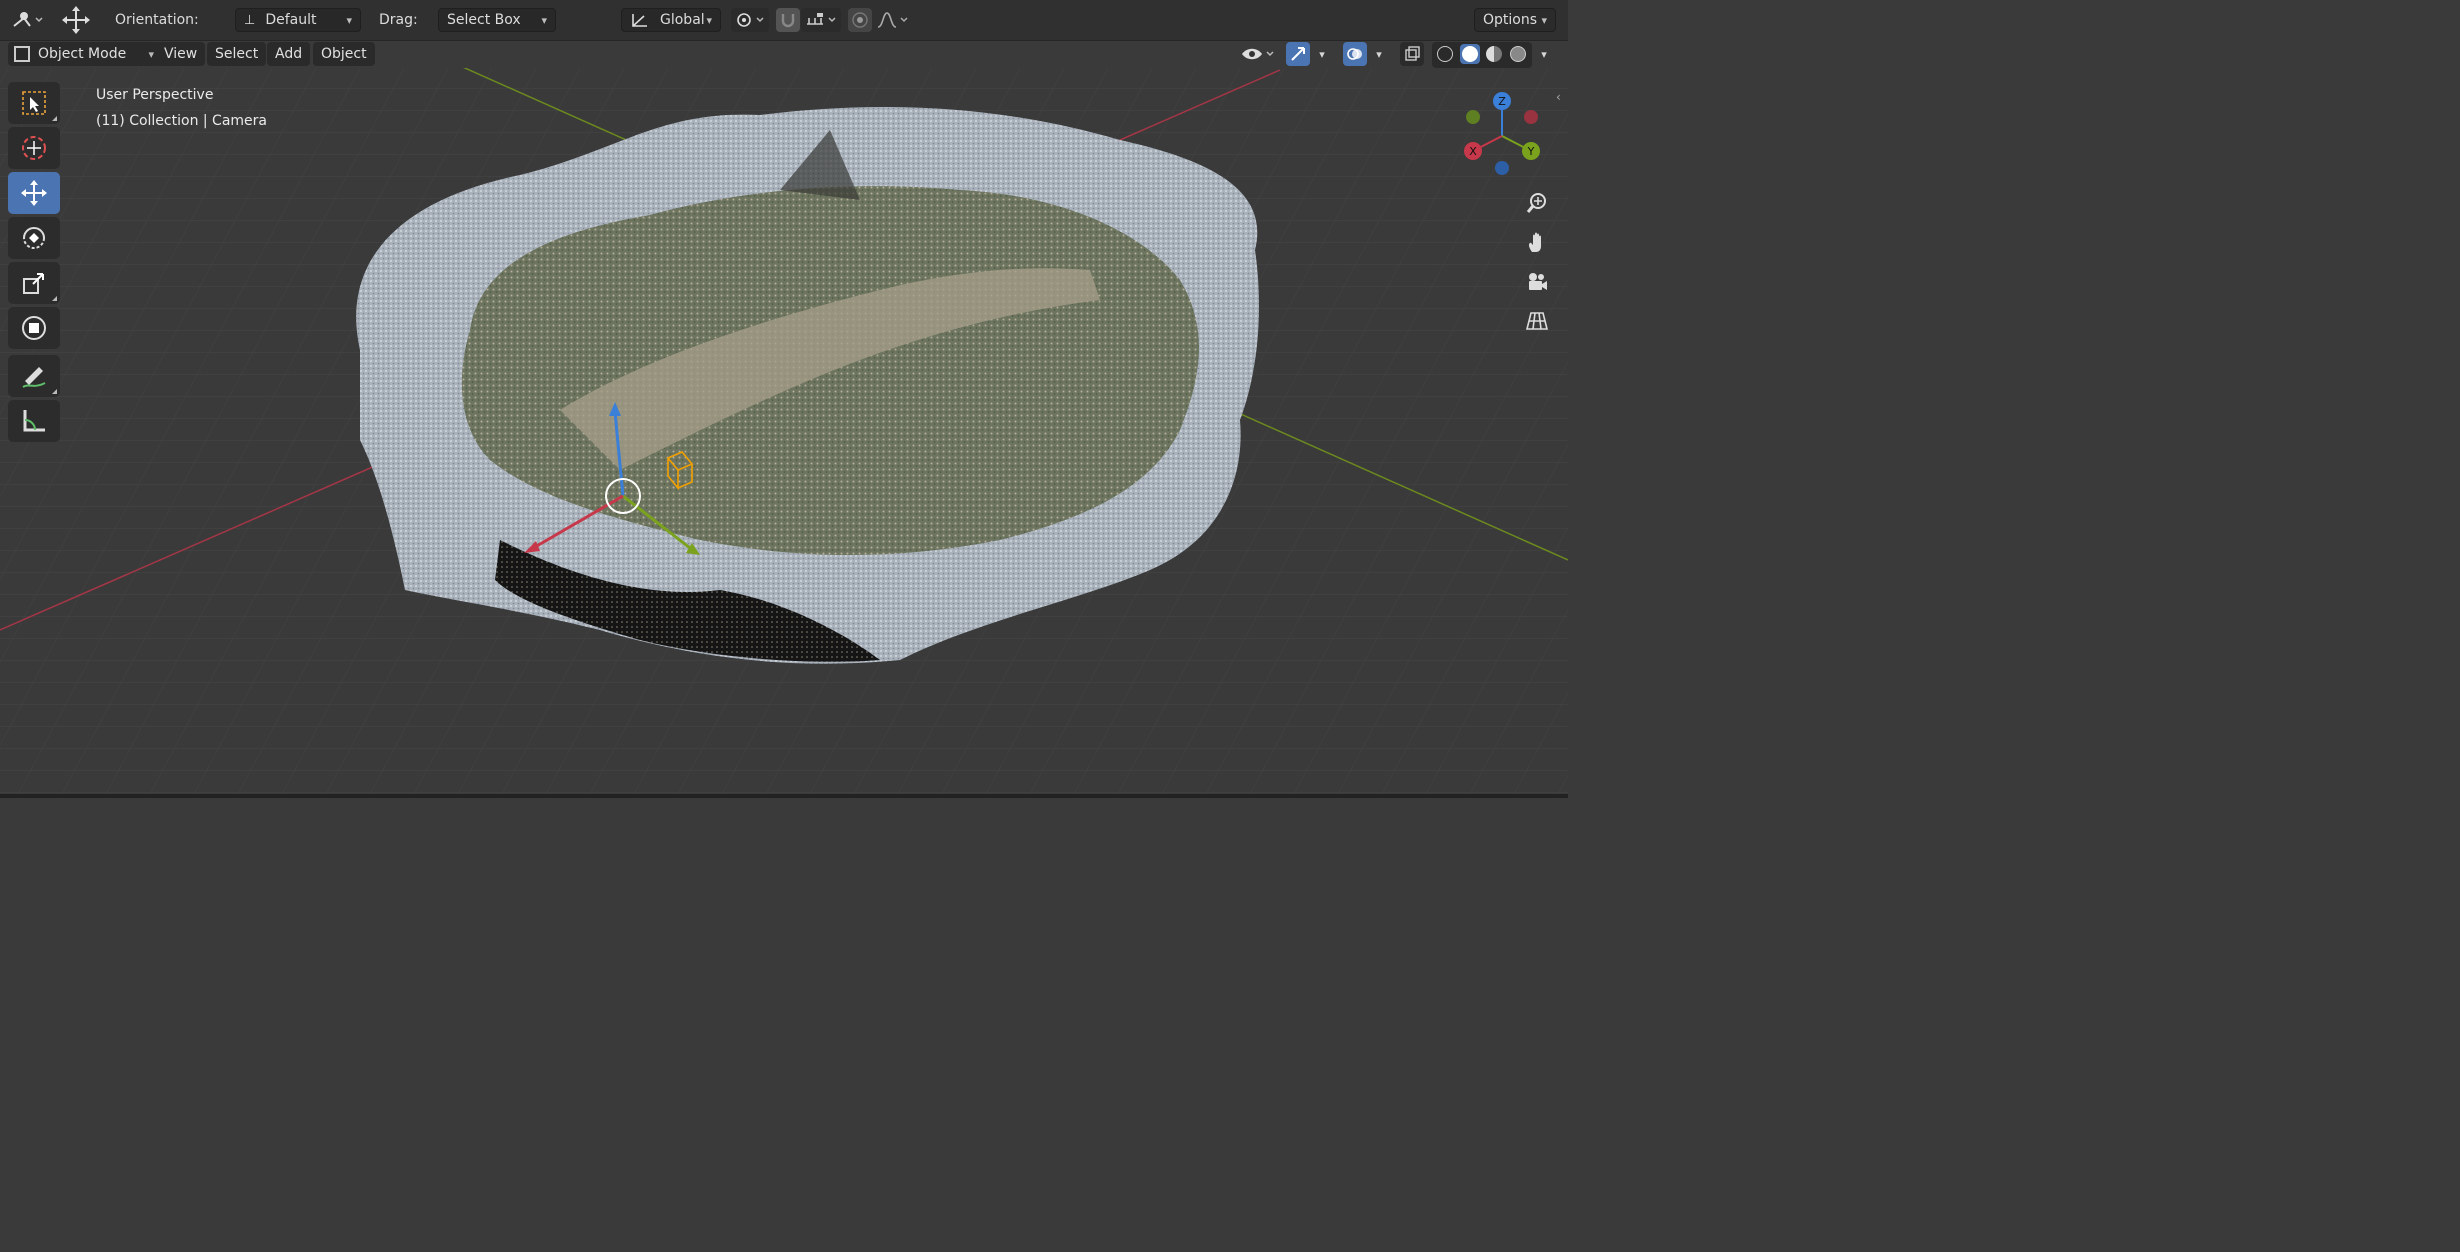 The width and height of the screenshot is (2460, 1252). I want to click on options-dropdown: Options ▾, so click(1515, 20).